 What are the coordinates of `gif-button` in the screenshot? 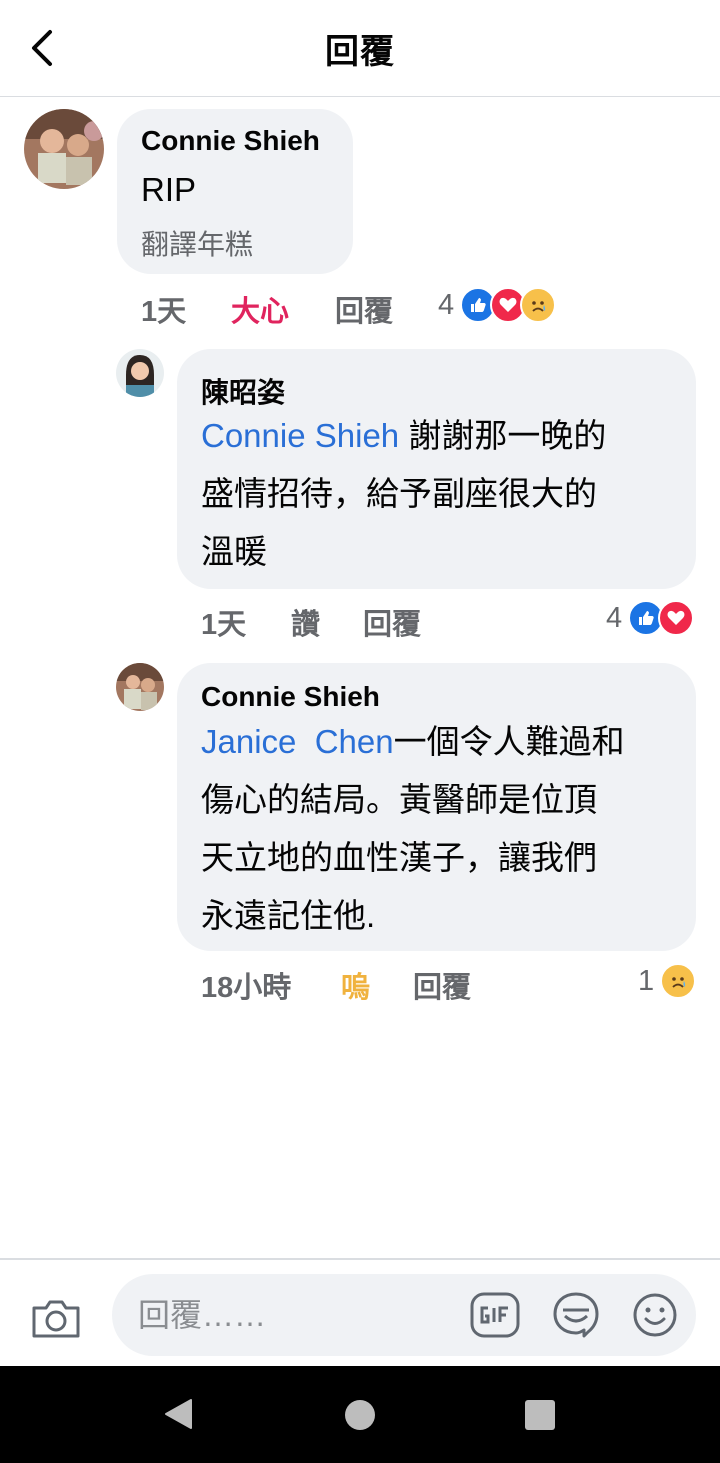 It's located at (495, 1317).